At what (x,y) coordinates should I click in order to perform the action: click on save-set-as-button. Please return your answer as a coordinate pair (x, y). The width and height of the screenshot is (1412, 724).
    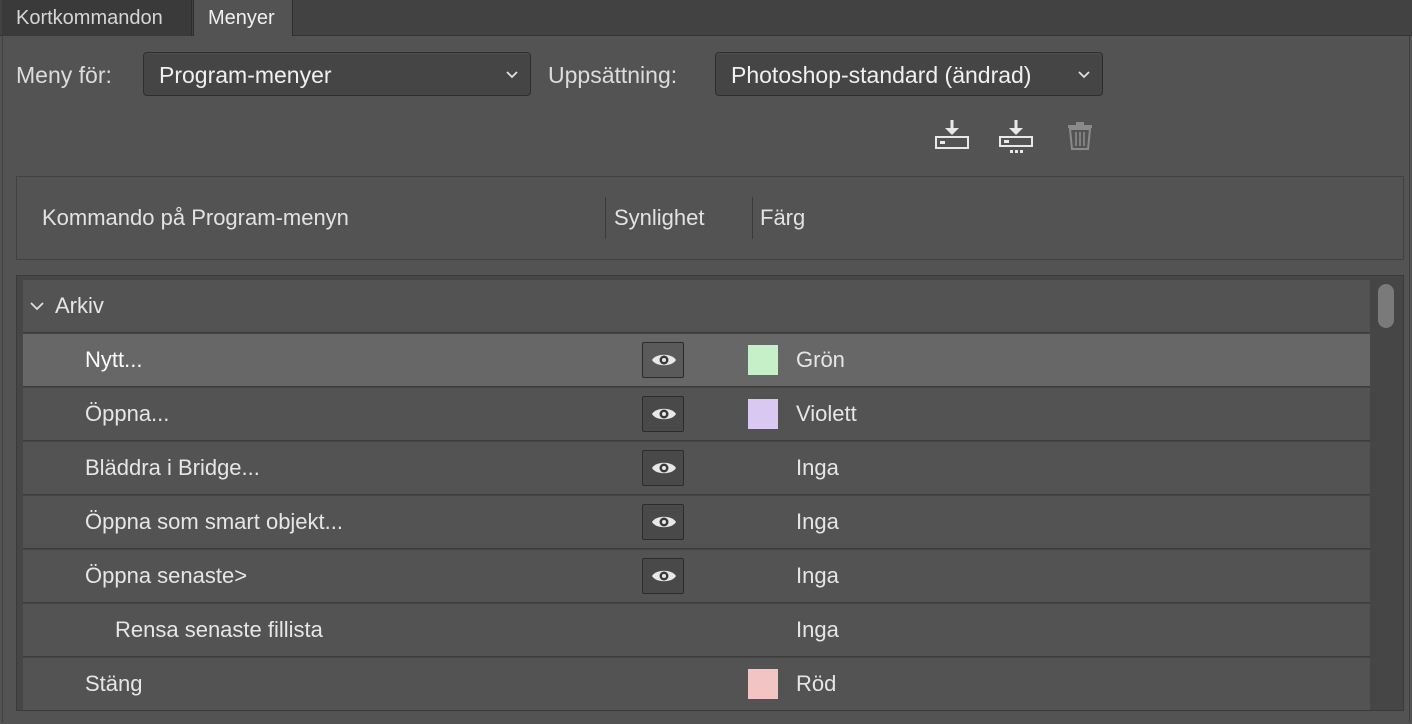
    Looking at the image, I should click on (1016, 136).